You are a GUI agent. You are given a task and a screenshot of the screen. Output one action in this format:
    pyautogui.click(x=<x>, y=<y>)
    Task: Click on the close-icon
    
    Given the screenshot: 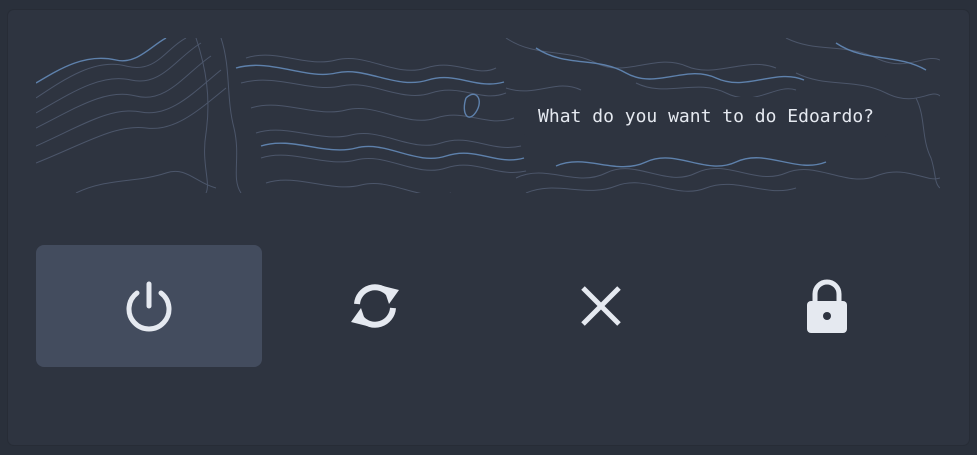 What is the action you would take?
    pyautogui.click(x=601, y=306)
    